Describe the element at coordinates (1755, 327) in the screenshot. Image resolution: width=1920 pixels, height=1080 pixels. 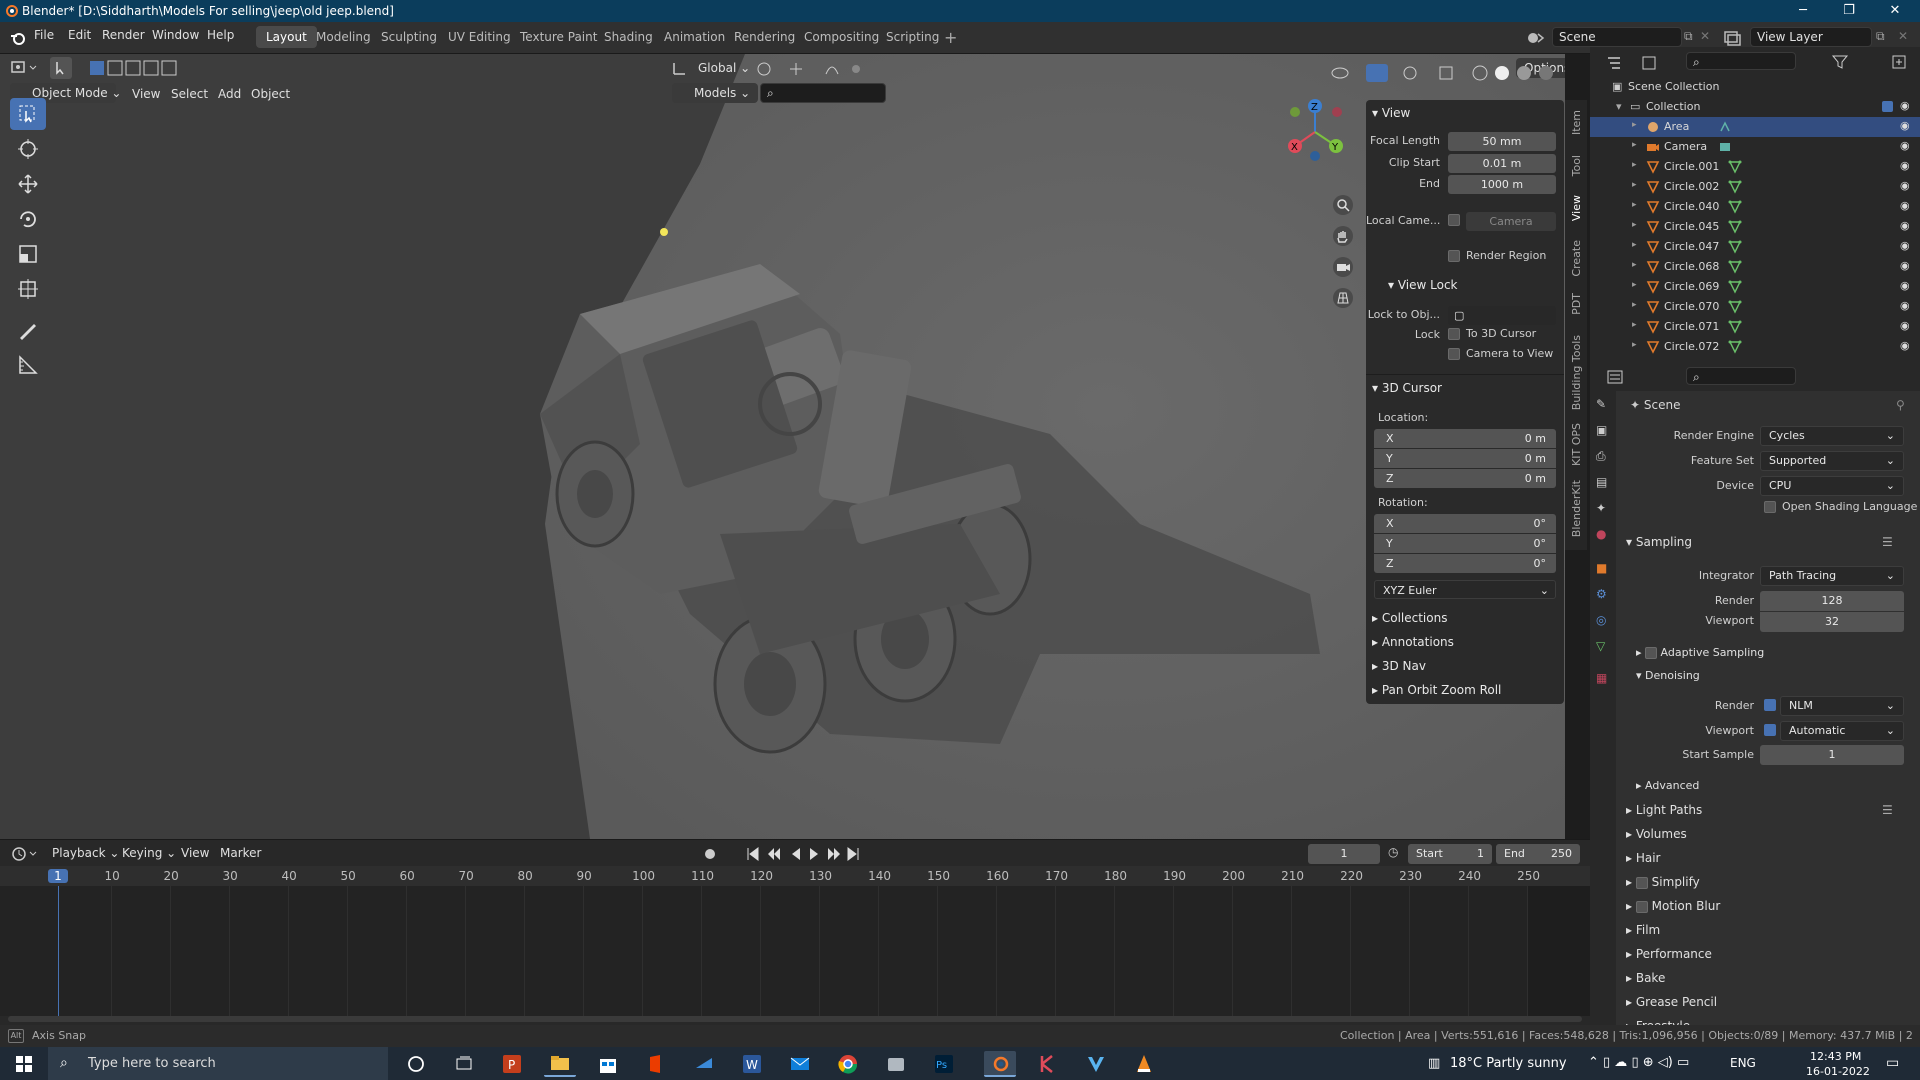
I see `outliner-item: ▸ Circle.071 ◉` at that location.